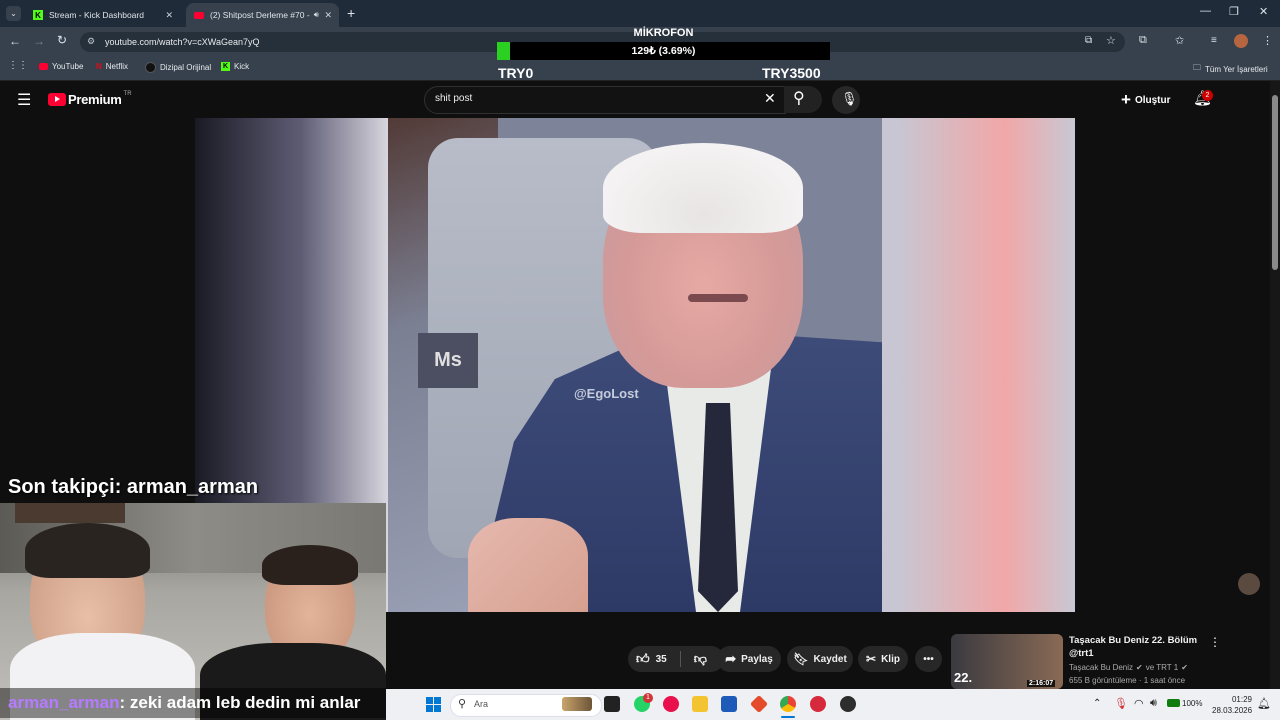 This screenshot has width=1280, height=720. Describe the element at coordinates (1179, 40) in the screenshot. I see `reading-list-icon: ✩` at that location.